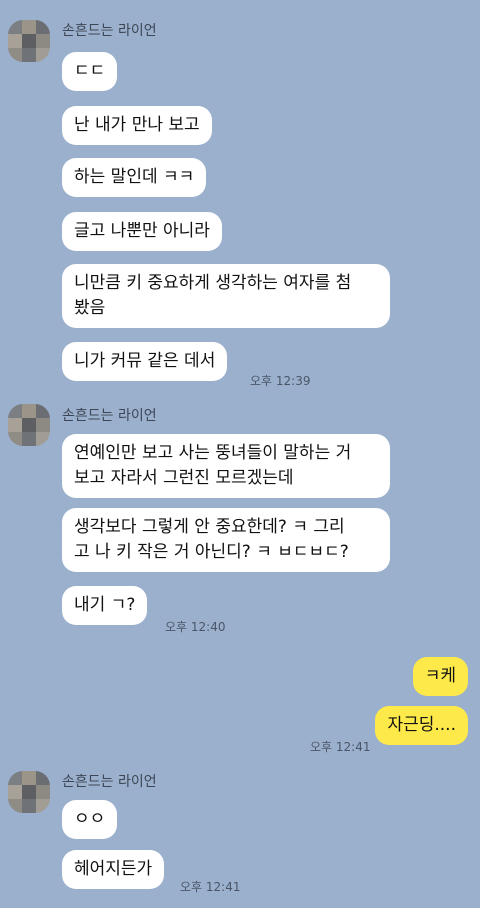 This screenshot has height=908, width=480. Describe the element at coordinates (134, 177) in the screenshot. I see `message-bubble: 하는 말인데 ㅋㅋ` at that location.